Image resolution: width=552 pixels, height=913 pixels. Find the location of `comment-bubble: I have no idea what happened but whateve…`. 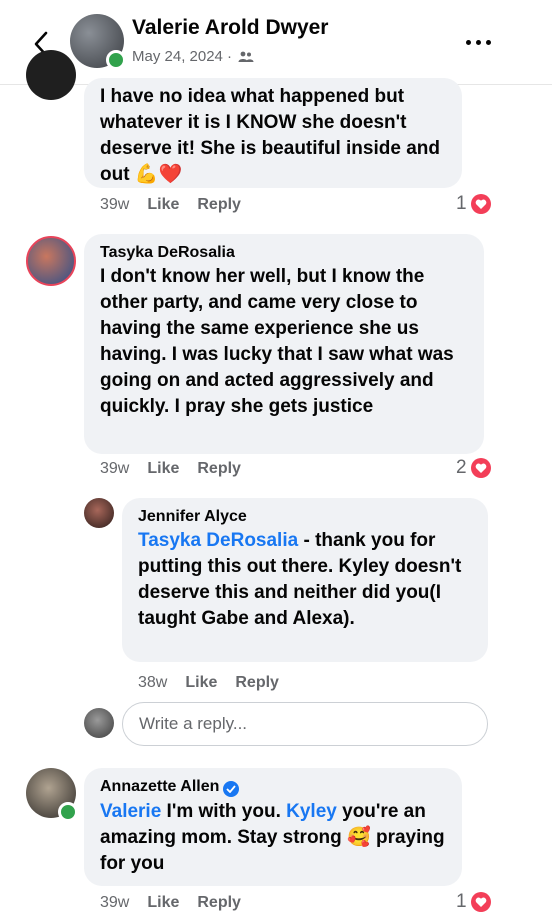

comment-bubble: I have no idea what happened but whateve… is located at coordinates (273, 133).